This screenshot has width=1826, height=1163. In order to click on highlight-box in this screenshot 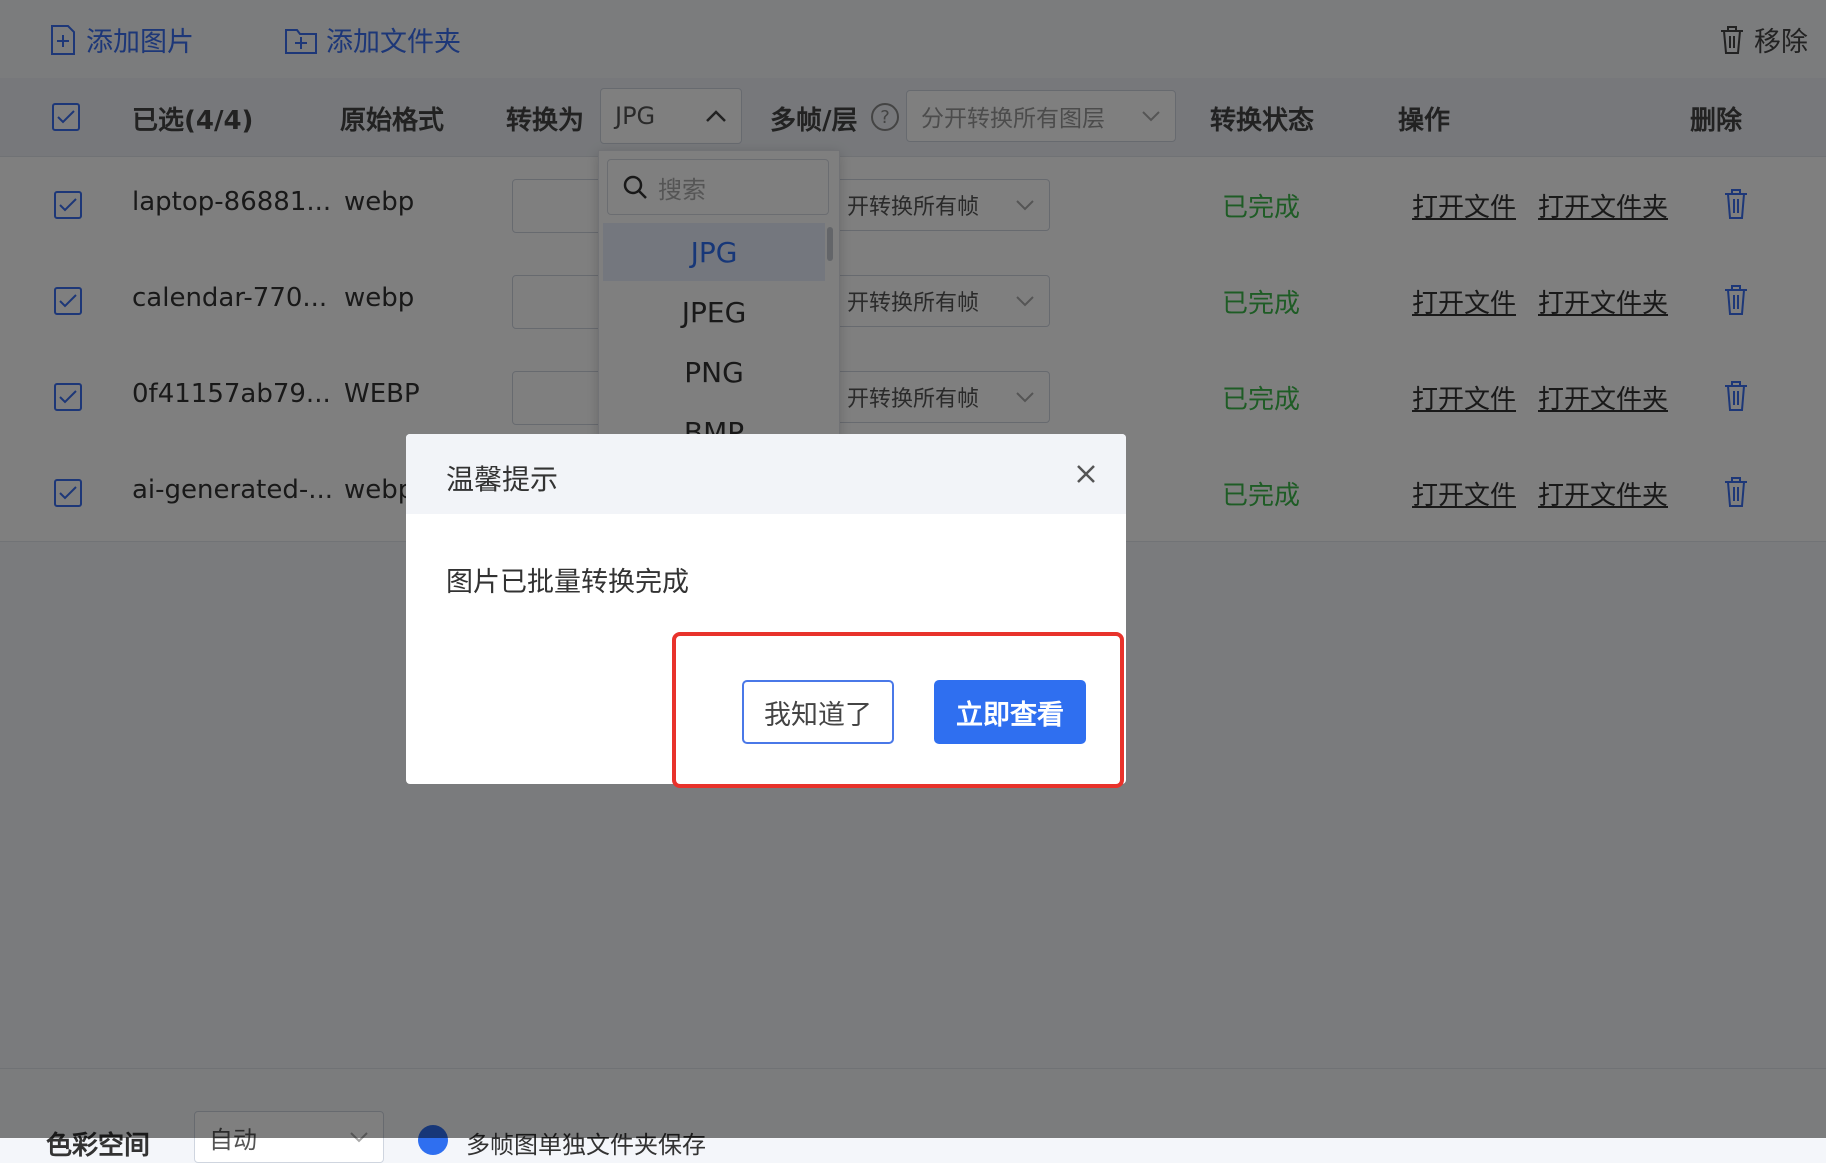, I will do `click(898, 710)`.